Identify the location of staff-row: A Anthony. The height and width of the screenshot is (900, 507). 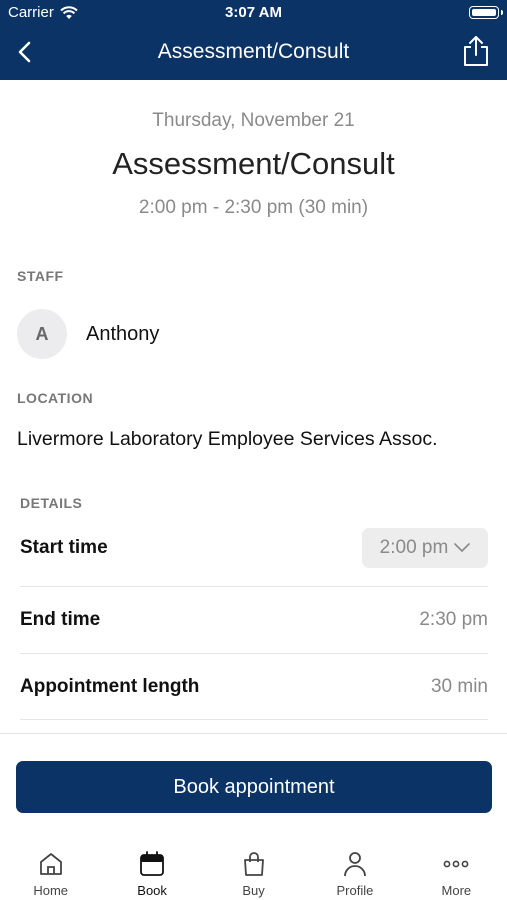
(88, 334).